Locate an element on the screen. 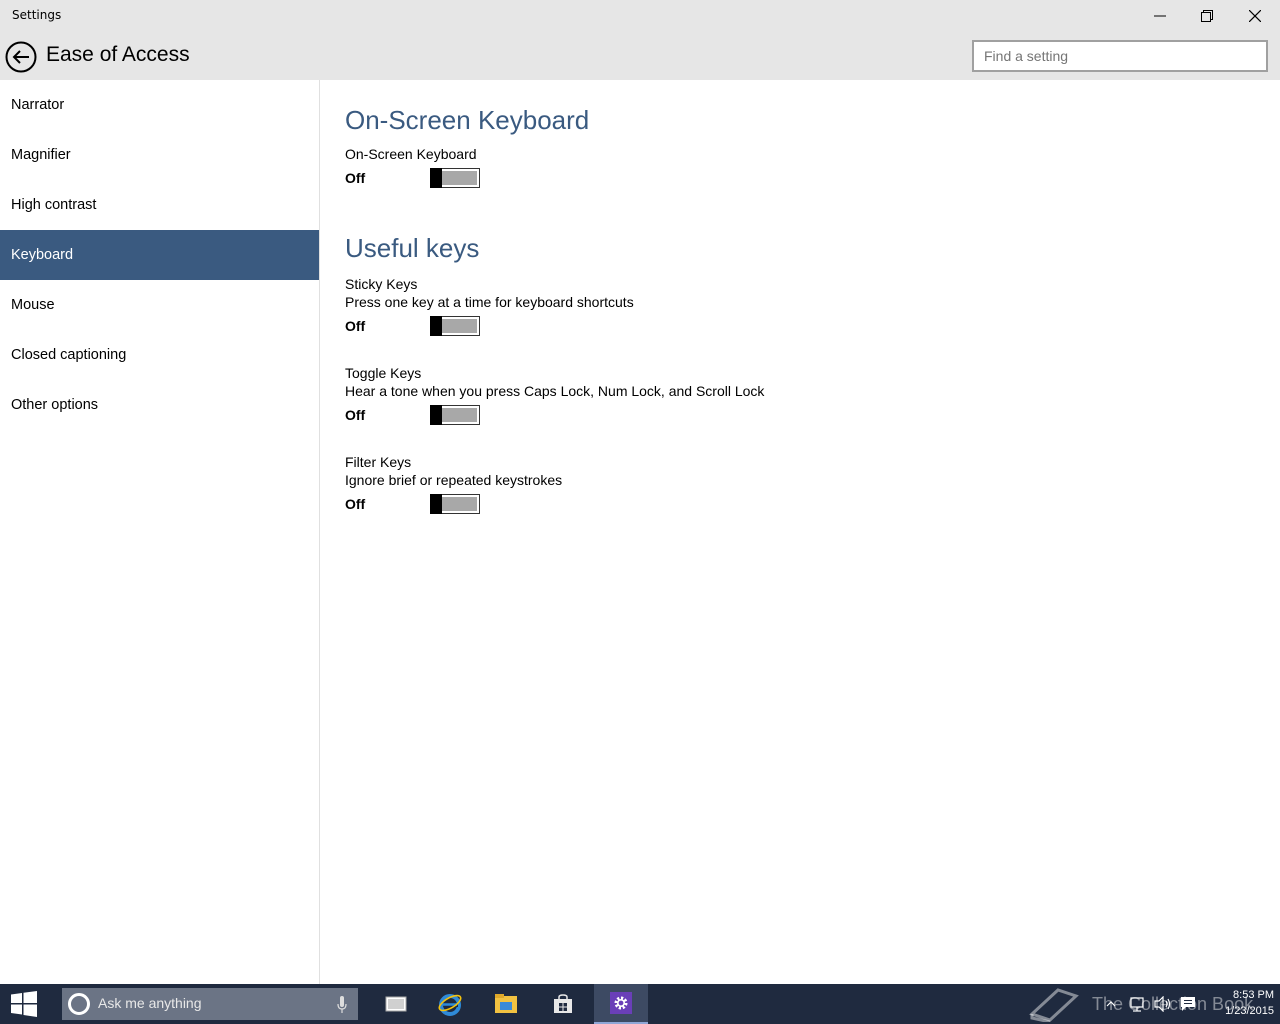 The width and height of the screenshot is (1280, 1024). settings-header: Ease of Access is located at coordinates (640, 56).